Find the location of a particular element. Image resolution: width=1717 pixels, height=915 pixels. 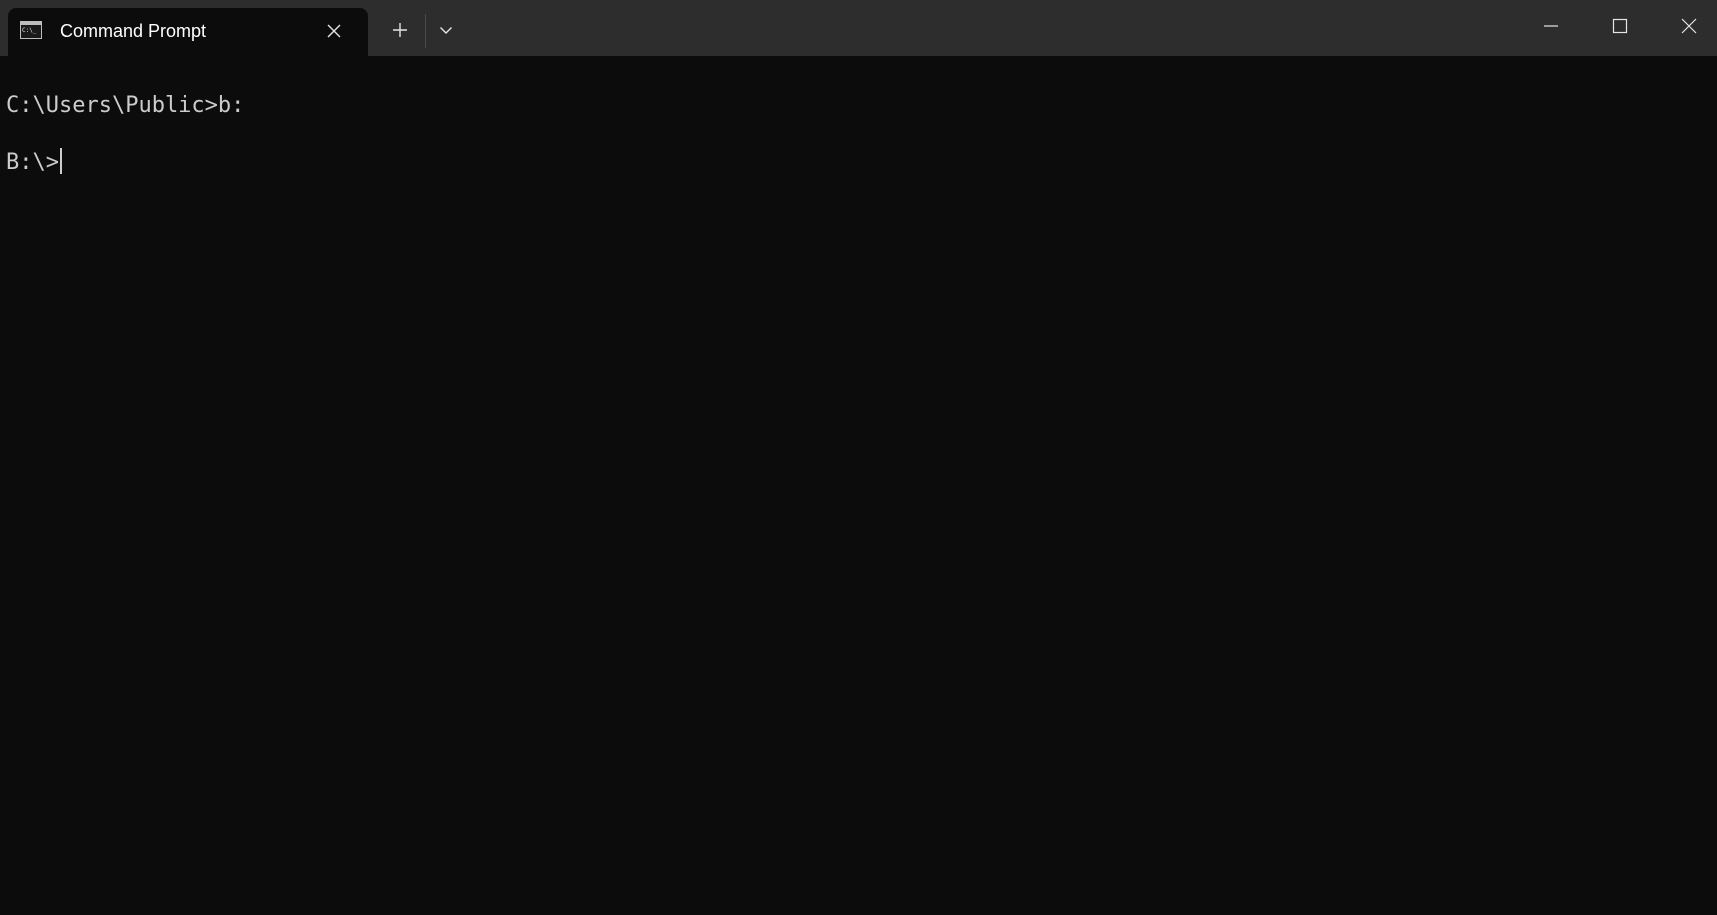

new-tab-button is located at coordinates (400, 30).